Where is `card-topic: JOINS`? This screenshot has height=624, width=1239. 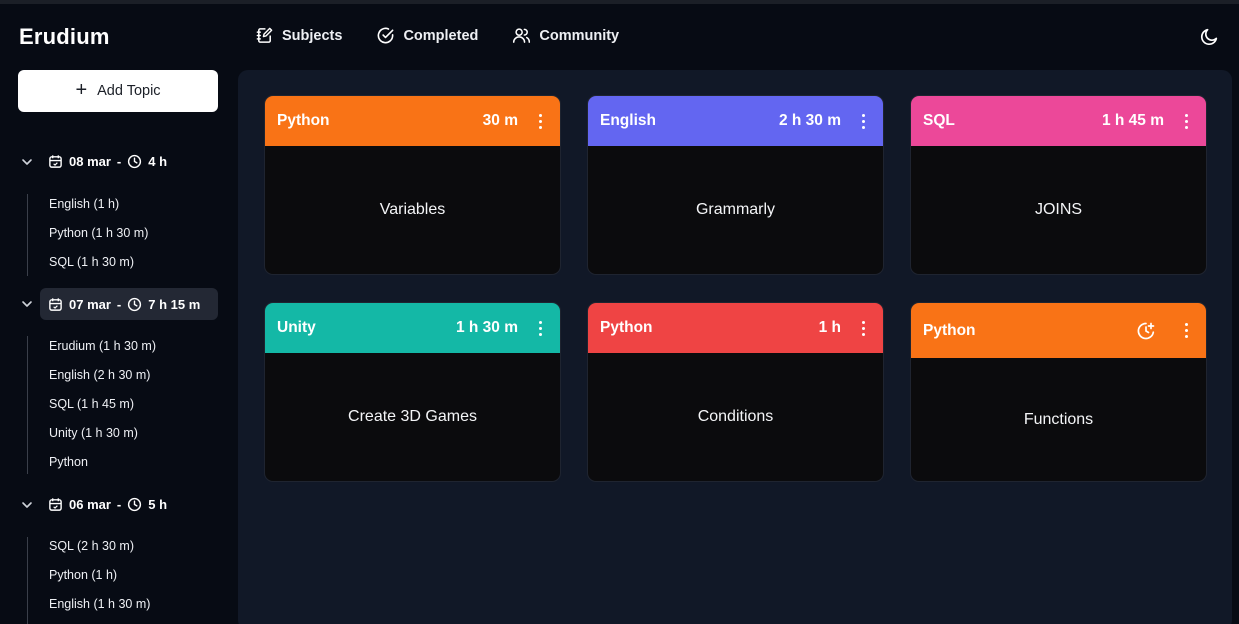
card-topic: JOINS is located at coordinates (1058, 209).